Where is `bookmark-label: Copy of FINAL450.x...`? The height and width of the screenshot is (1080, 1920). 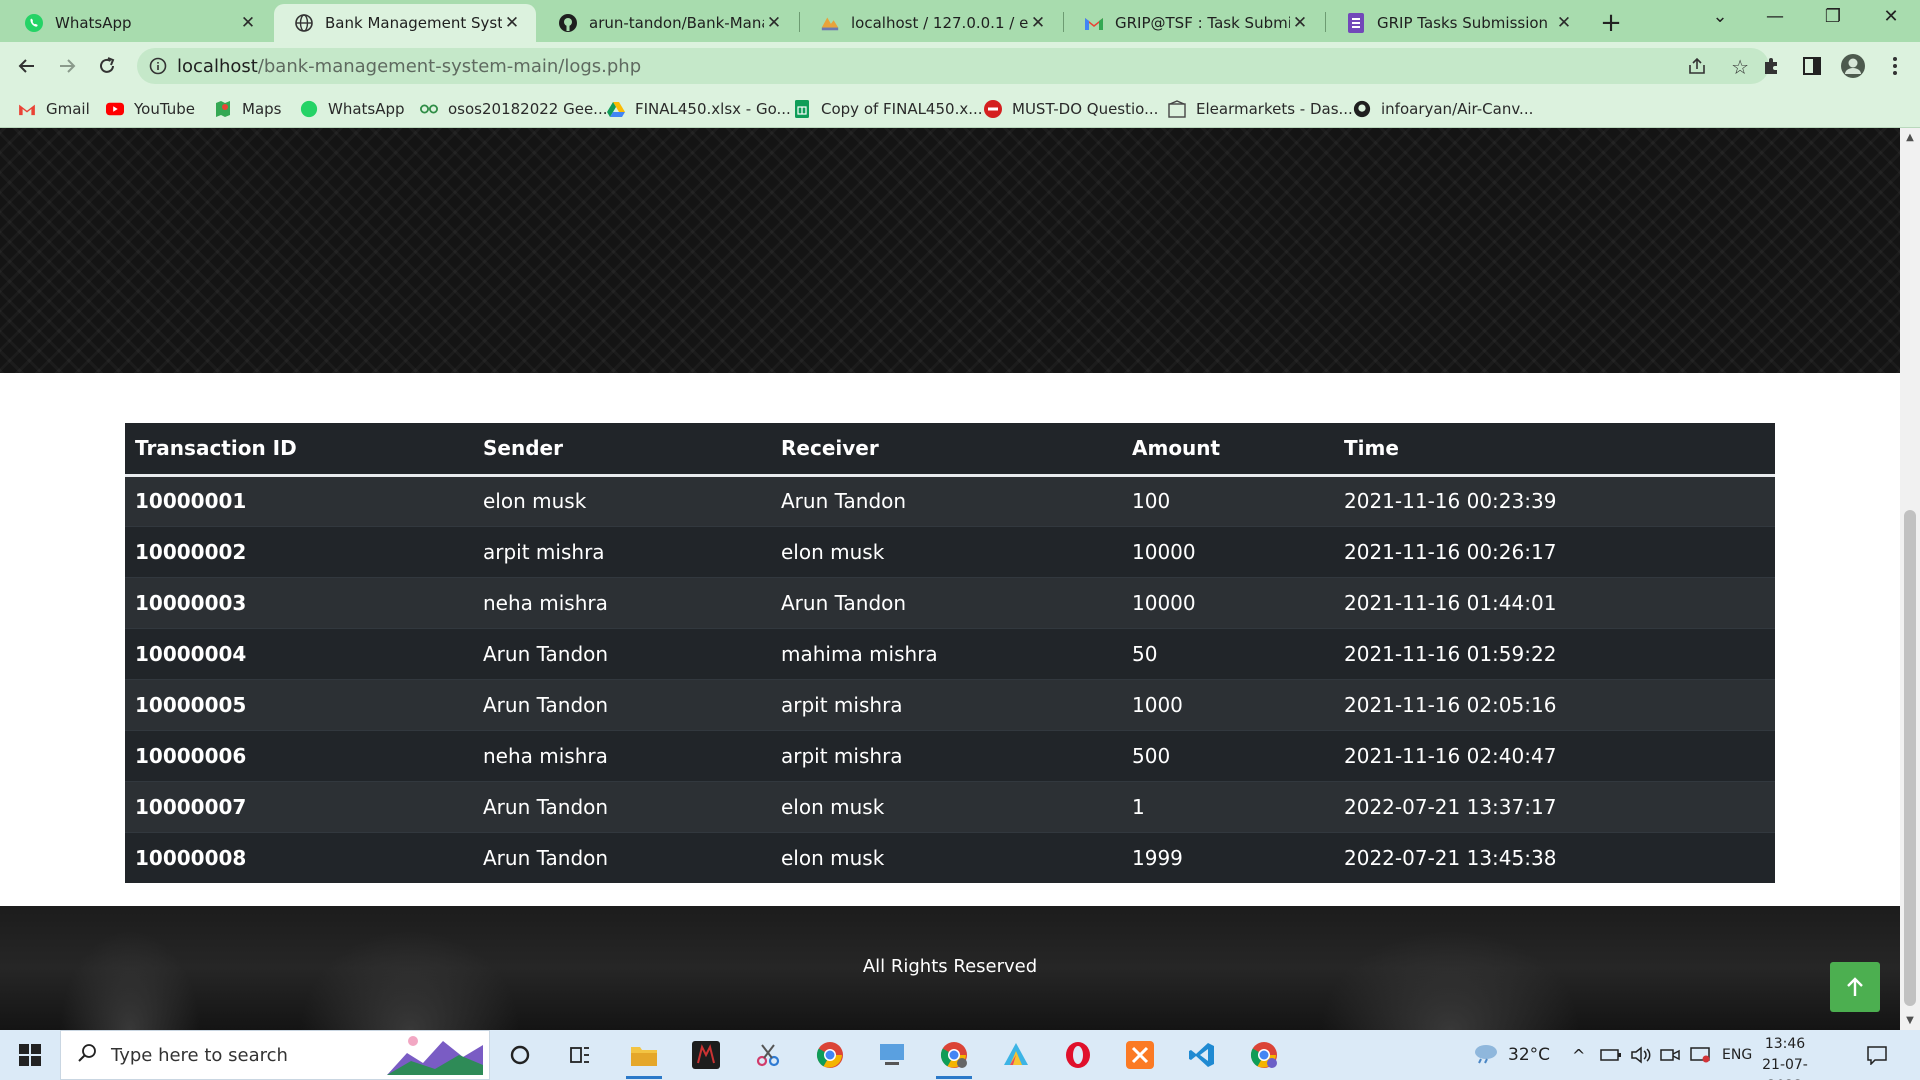 bookmark-label: Copy of FINAL450.x... is located at coordinates (902, 109).